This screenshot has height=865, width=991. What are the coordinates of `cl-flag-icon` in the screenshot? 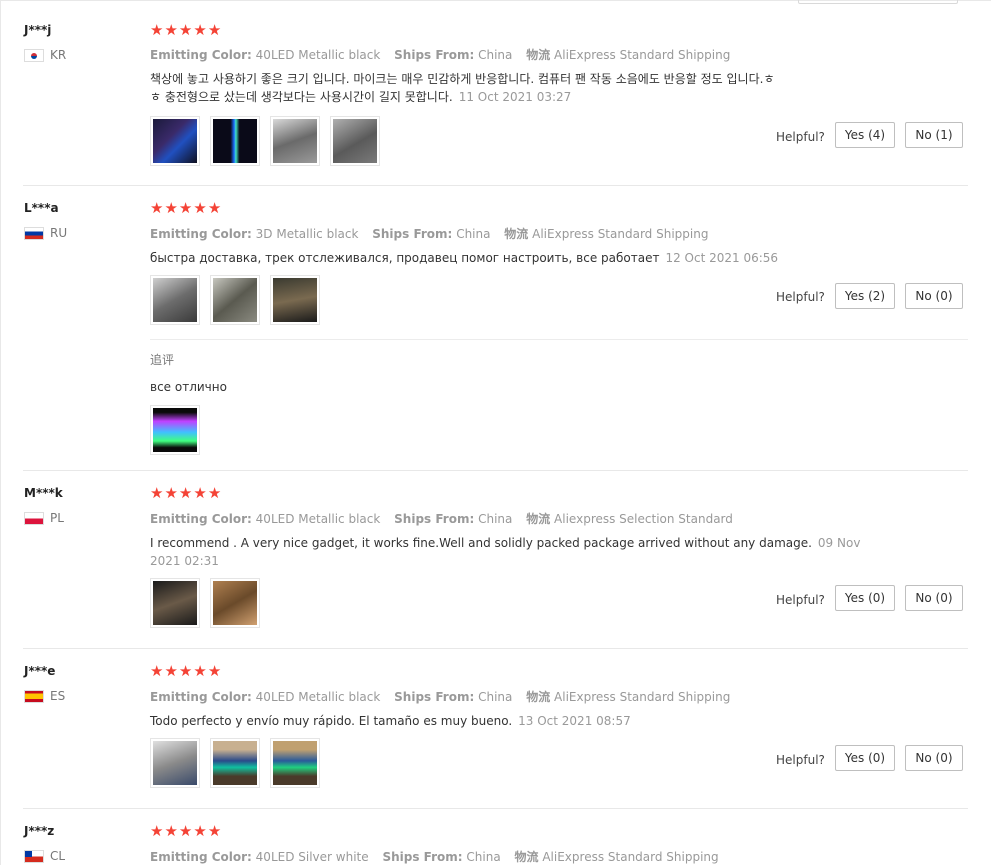 It's located at (34, 856).